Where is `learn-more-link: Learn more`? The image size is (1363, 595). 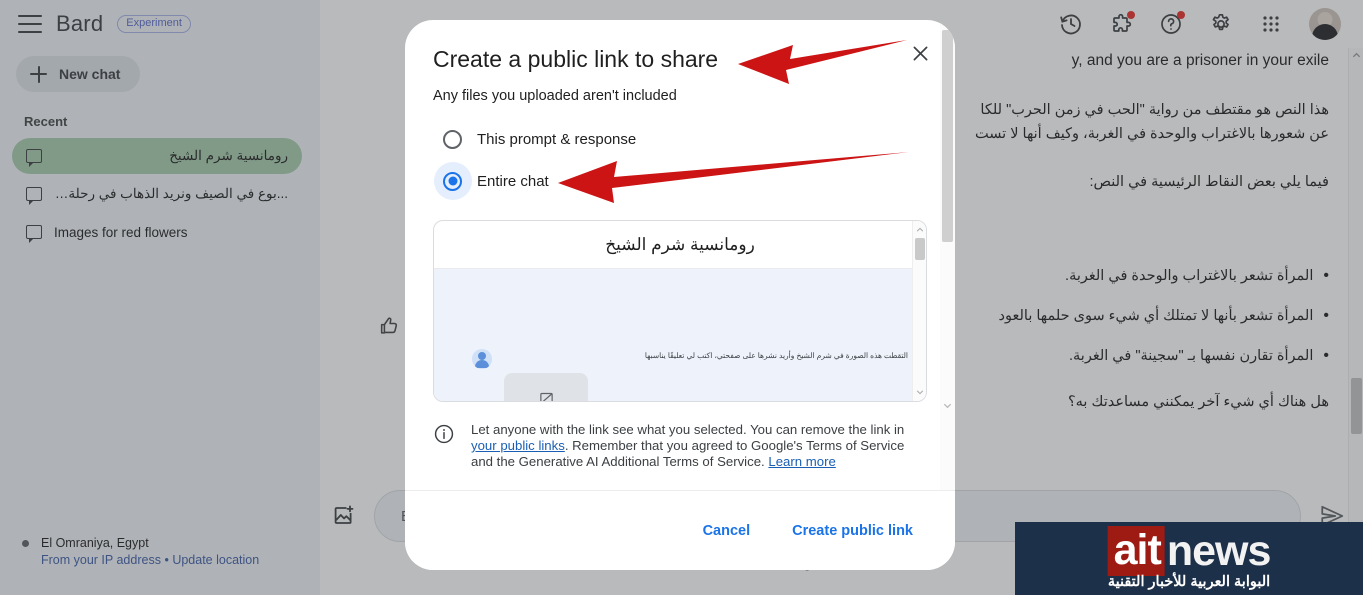 learn-more-link: Learn more is located at coordinates (801, 461).